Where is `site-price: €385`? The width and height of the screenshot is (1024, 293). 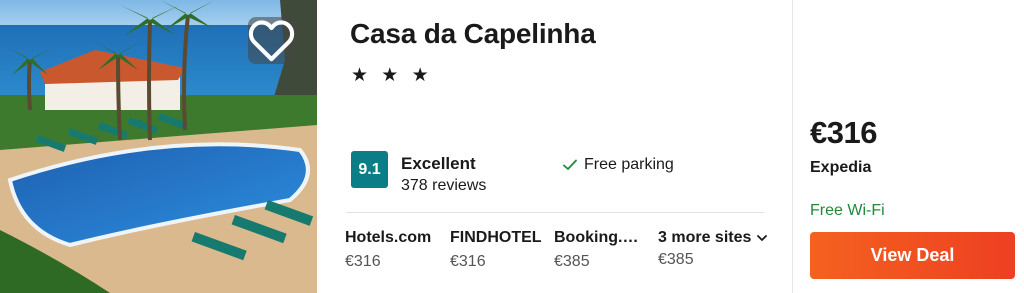
site-price: €385 is located at coordinates (572, 261).